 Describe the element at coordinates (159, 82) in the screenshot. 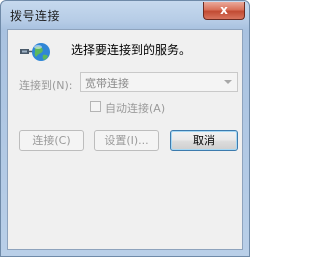

I see `connection-select: 宽带连接` at that location.